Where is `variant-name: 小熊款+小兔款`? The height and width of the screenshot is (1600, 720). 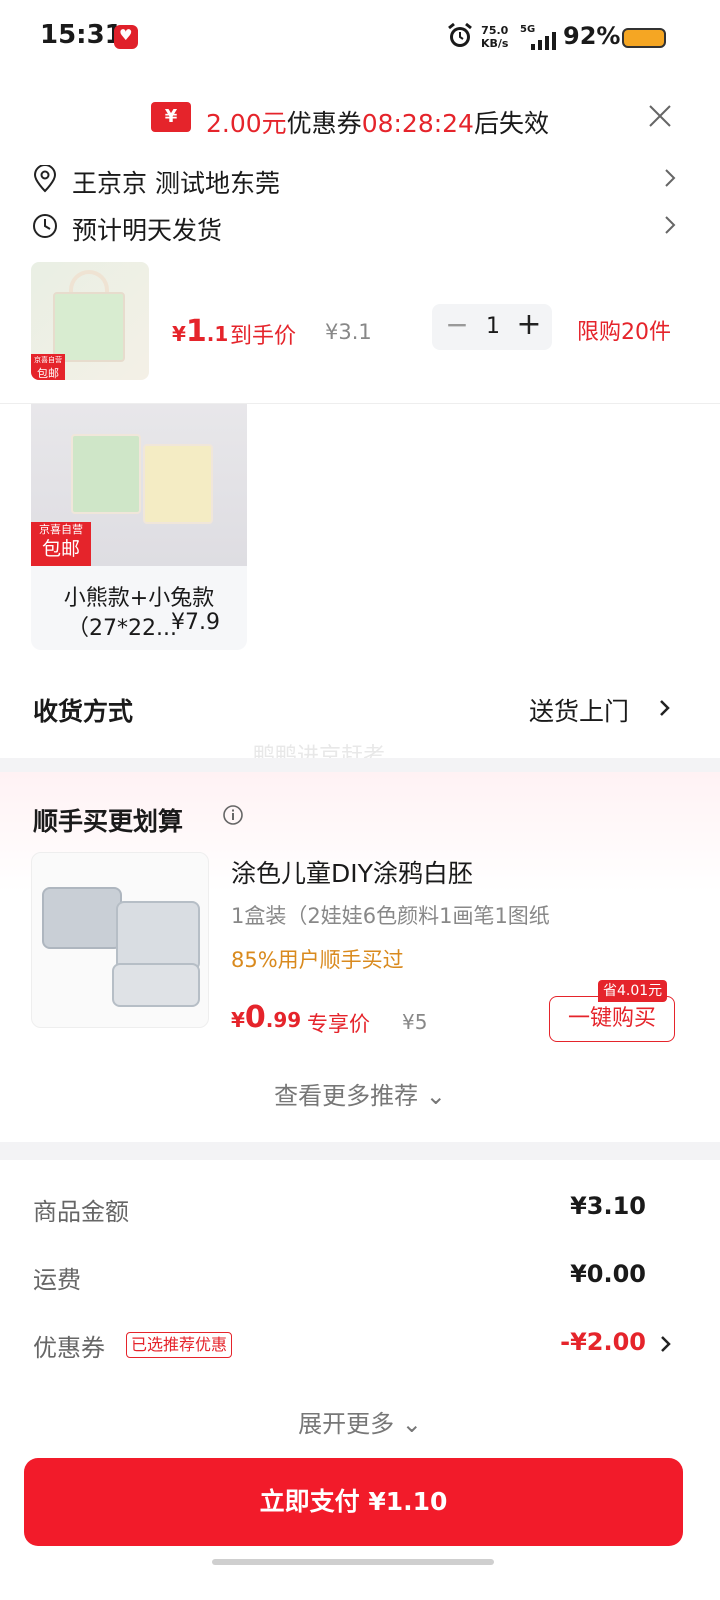 variant-name: 小熊款+小兔款 is located at coordinates (139, 598).